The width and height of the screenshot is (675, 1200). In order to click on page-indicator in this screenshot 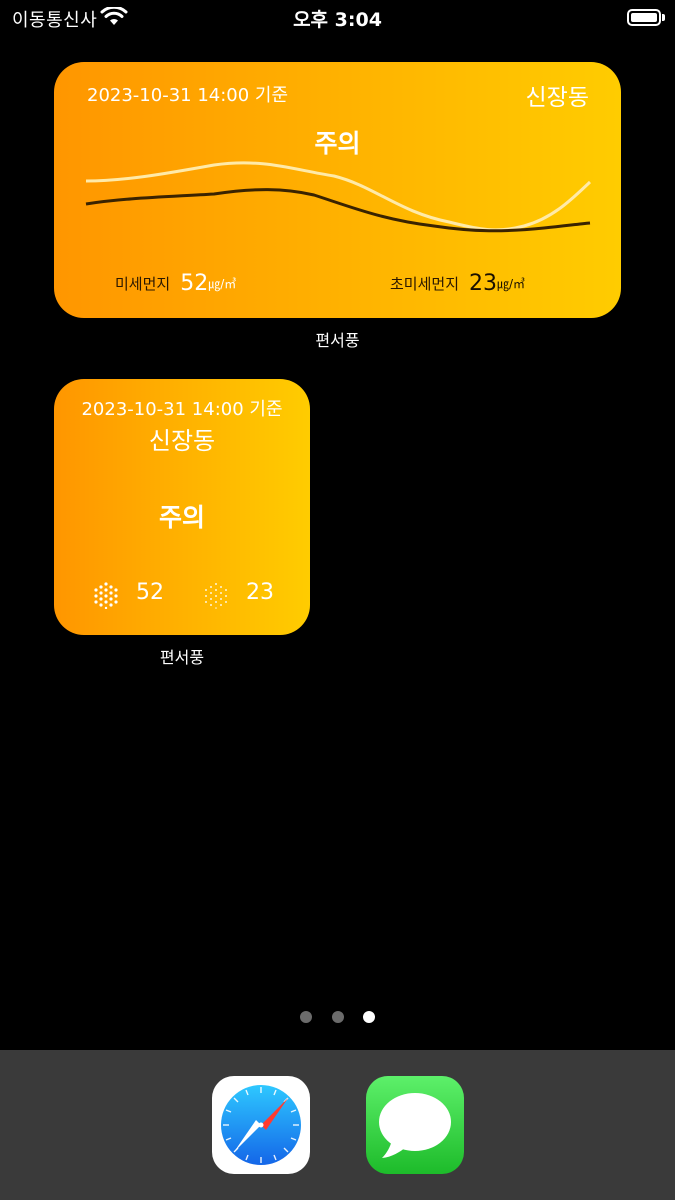, I will do `click(337, 1017)`.